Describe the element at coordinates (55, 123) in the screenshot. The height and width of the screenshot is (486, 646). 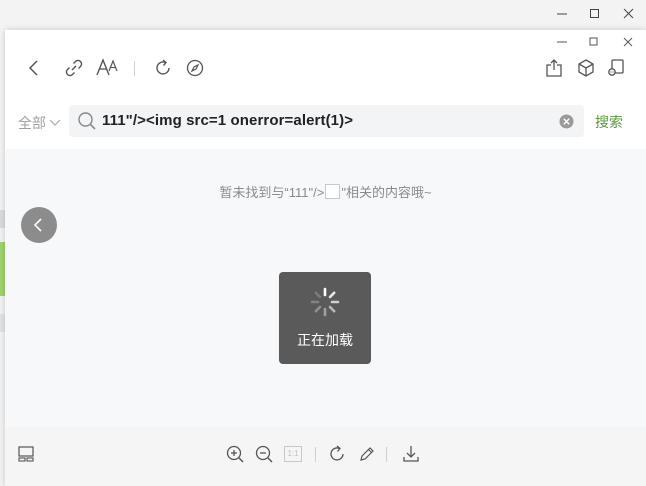
I see `chevron-down-icon` at that location.